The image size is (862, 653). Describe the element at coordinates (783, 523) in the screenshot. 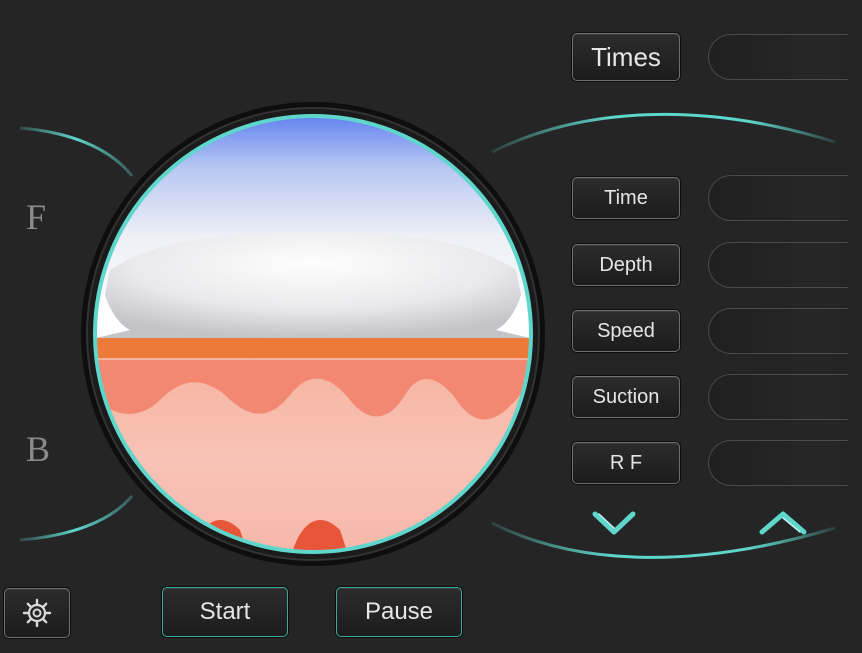

I see `chevron-up-icon` at that location.